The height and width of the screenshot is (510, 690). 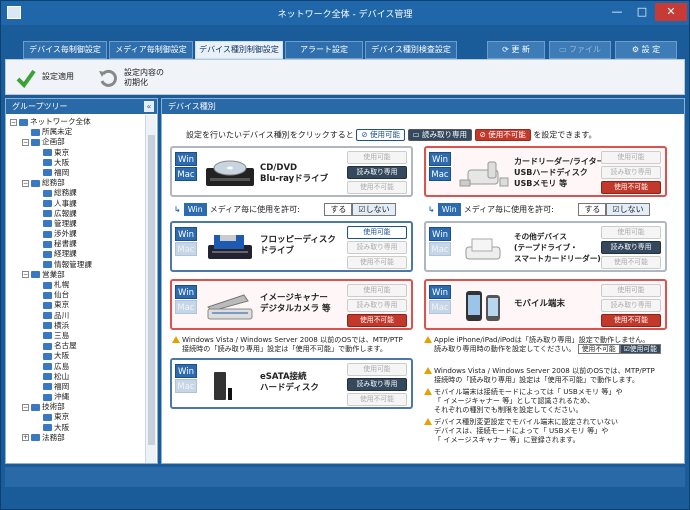 I want to click on tab-device-type-control: デバイス種別制御設定, so click(x=239, y=50).